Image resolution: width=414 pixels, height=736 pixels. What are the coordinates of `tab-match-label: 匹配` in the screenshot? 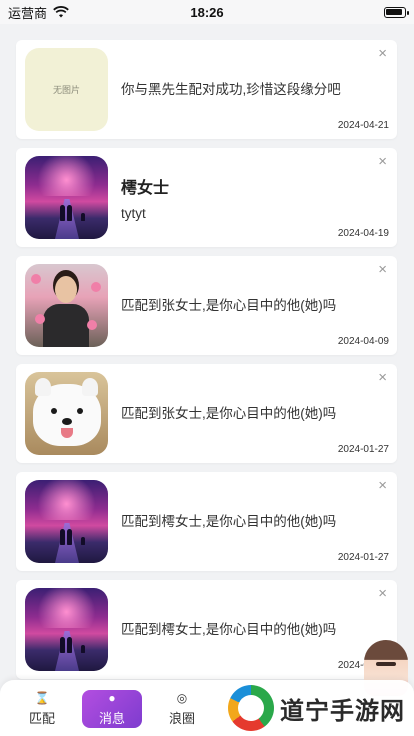 It's located at (41, 718).